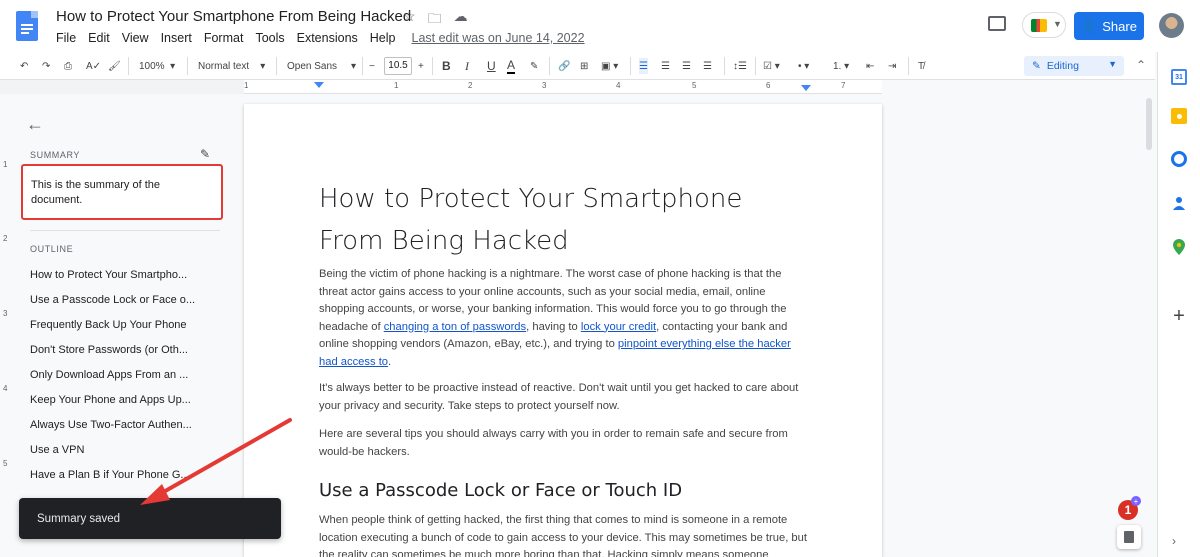  I want to click on chevron-right-icon: ›, so click(1174, 541).